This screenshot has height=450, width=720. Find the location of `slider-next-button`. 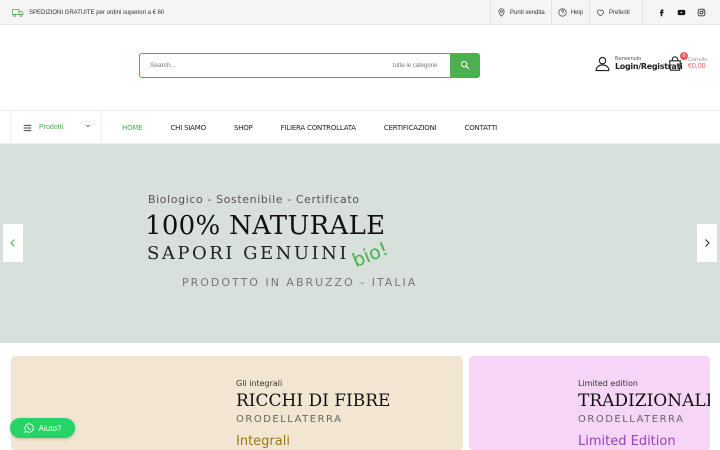

slider-next-button is located at coordinates (707, 243).